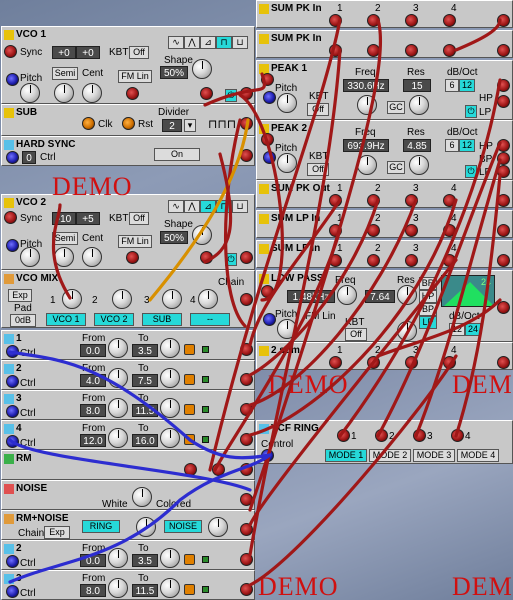 The image size is (513, 600). I want to click on mode-lp-button: LP, so click(428, 322).